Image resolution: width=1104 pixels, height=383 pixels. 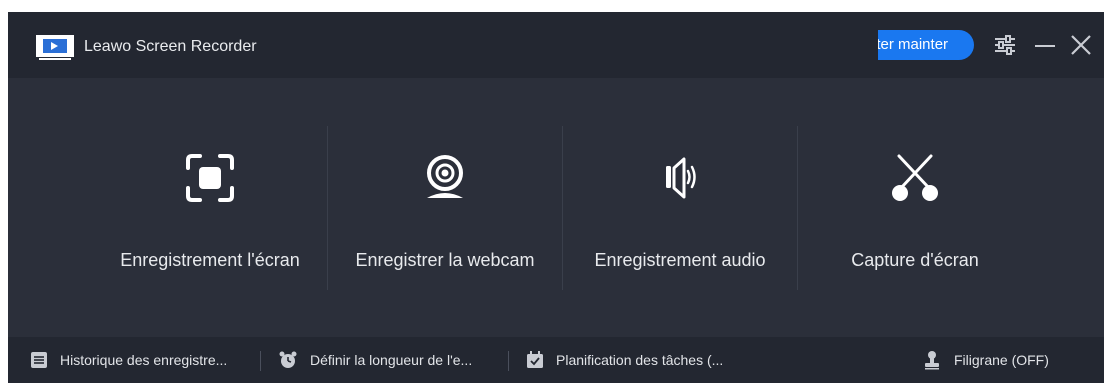 What do you see at coordinates (1081, 45) in the screenshot?
I see `close-icon` at bounding box center [1081, 45].